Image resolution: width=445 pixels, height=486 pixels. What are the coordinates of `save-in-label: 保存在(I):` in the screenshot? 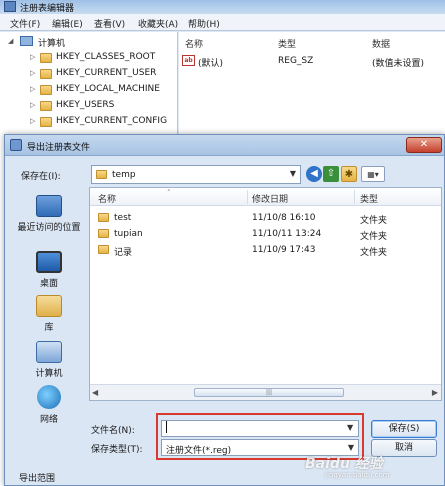 It's located at (41, 177).